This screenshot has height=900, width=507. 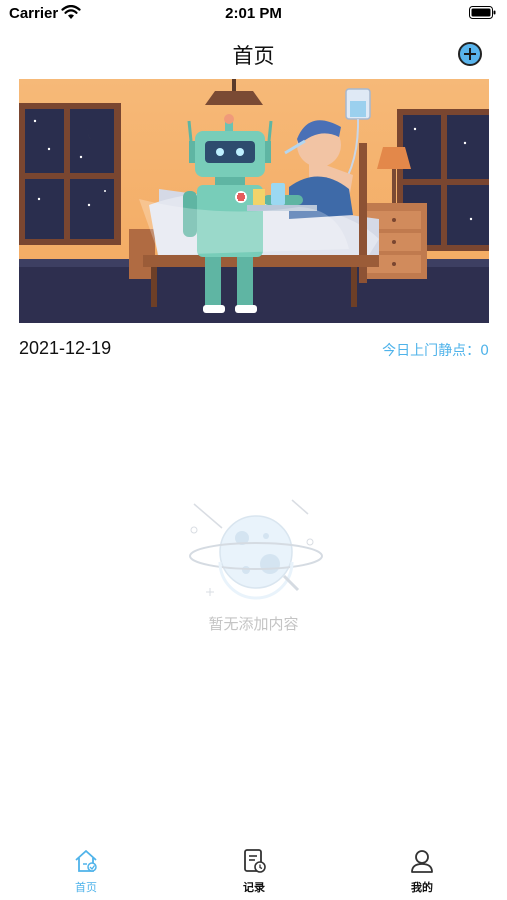 What do you see at coordinates (422, 887) in the screenshot?
I see `tab-mine-label: 我的` at bounding box center [422, 887].